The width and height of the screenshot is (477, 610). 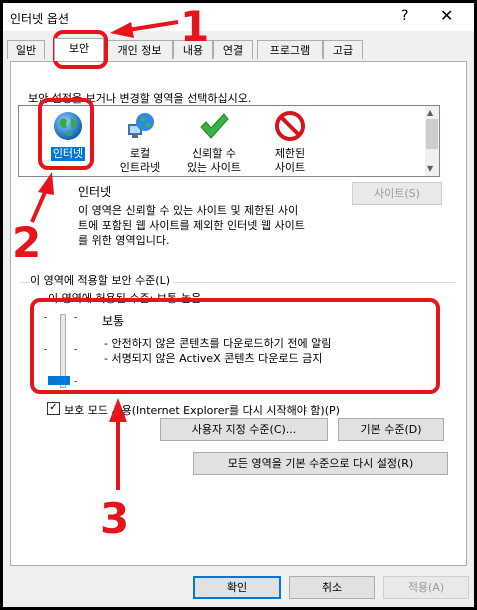 I want to click on tab-security: 보안, so click(x=79, y=49).